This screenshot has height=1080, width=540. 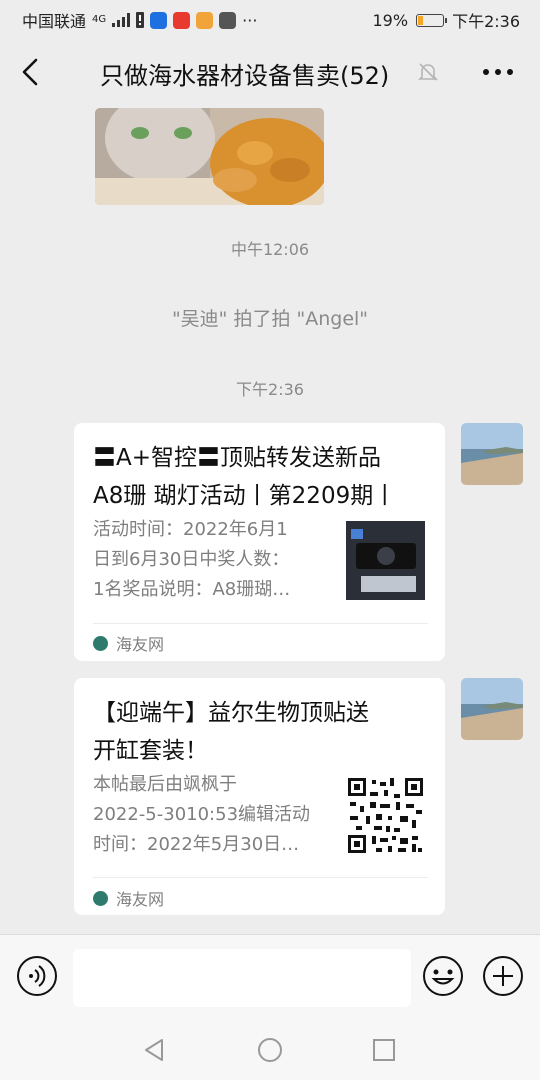 What do you see at coordinates (245, 76) in the screenshot?
I see `chat-title: 只做海水器材设备售卖(52)` at bounding box center [245, 76].